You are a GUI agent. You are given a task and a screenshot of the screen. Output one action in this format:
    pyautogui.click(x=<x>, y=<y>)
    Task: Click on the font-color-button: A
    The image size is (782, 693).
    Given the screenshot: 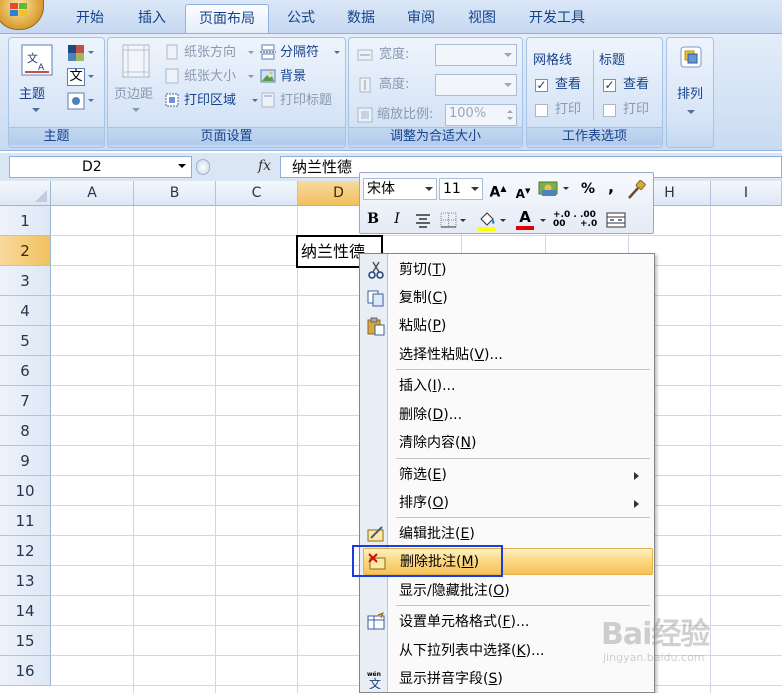 What is the action you would take?
    pyautogui.click(x=525, y=219)
    